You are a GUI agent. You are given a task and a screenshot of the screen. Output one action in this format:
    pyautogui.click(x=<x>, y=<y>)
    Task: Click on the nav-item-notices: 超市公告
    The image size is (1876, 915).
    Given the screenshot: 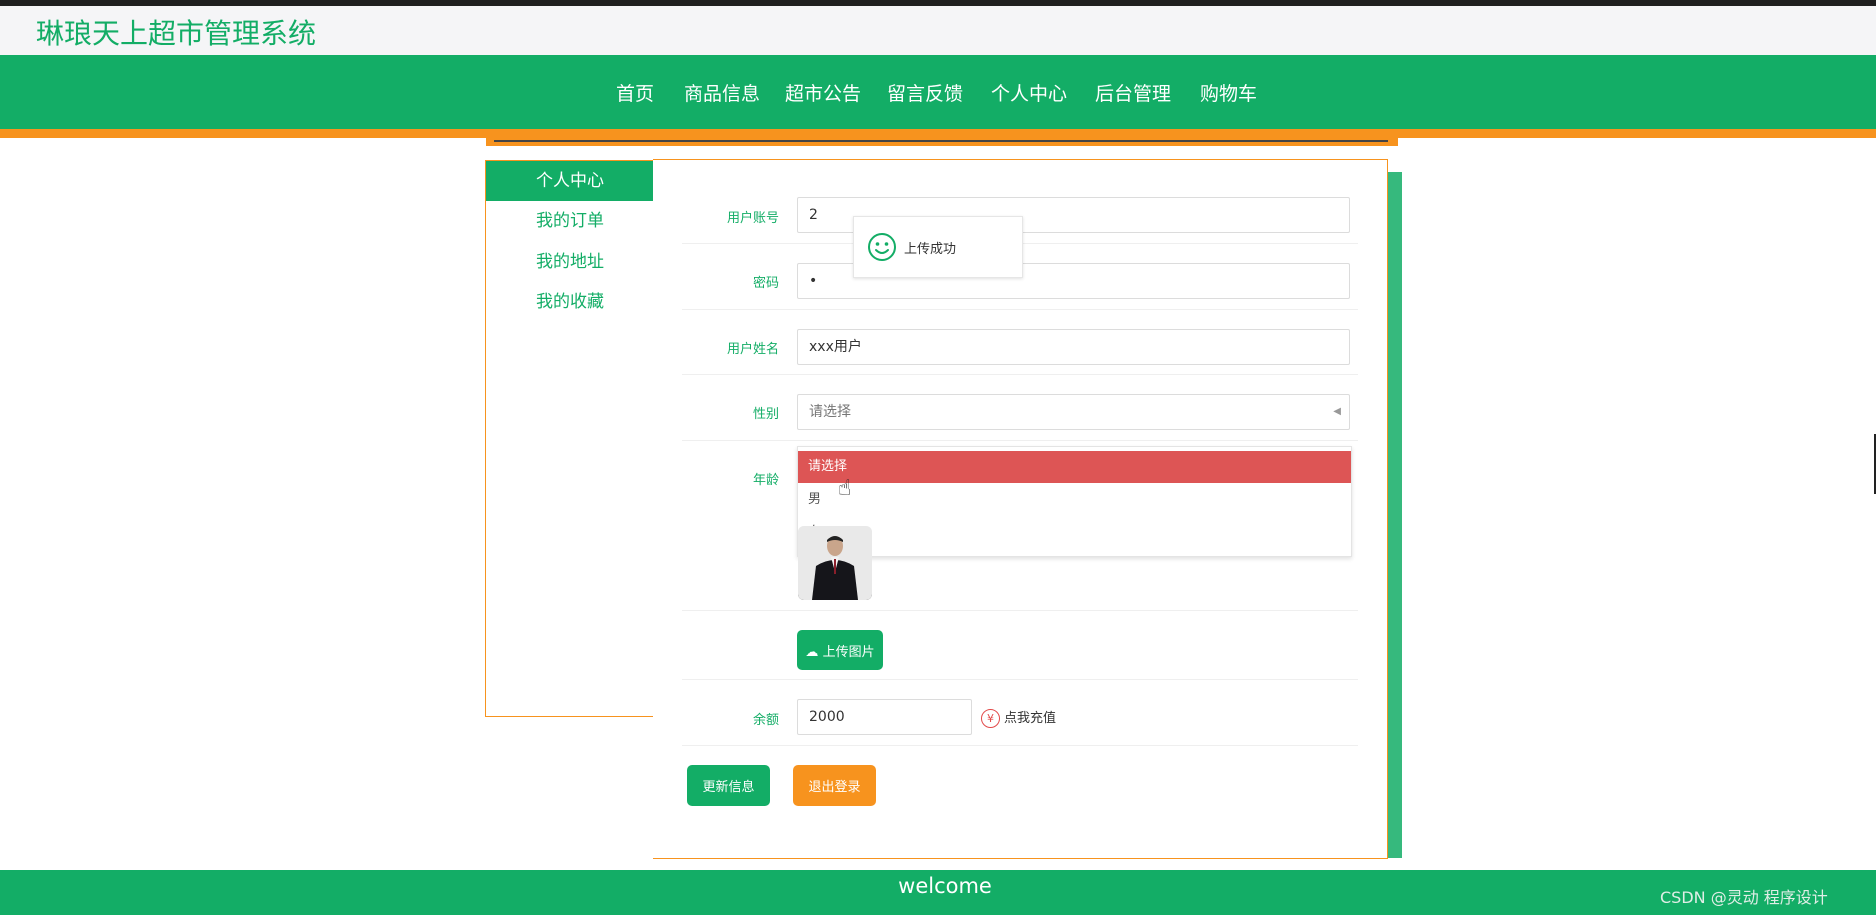 What is the action you would take?
    pyautogui.click(x=823, y=92)
    